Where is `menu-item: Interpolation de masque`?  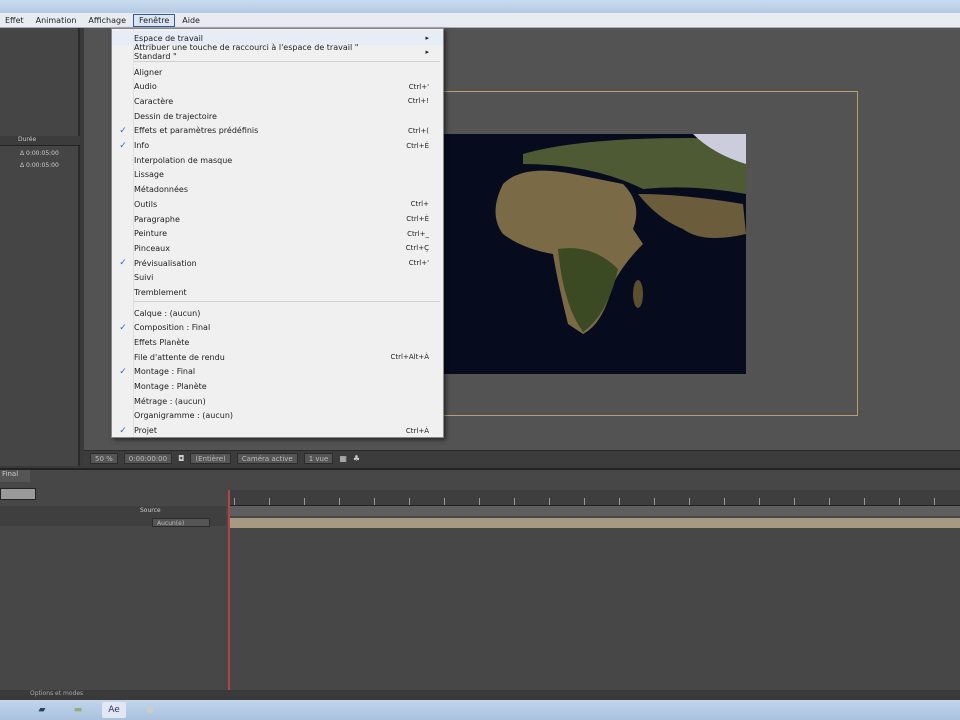
menu-item: Interpolation de masque is located at coordinates (277, 160).